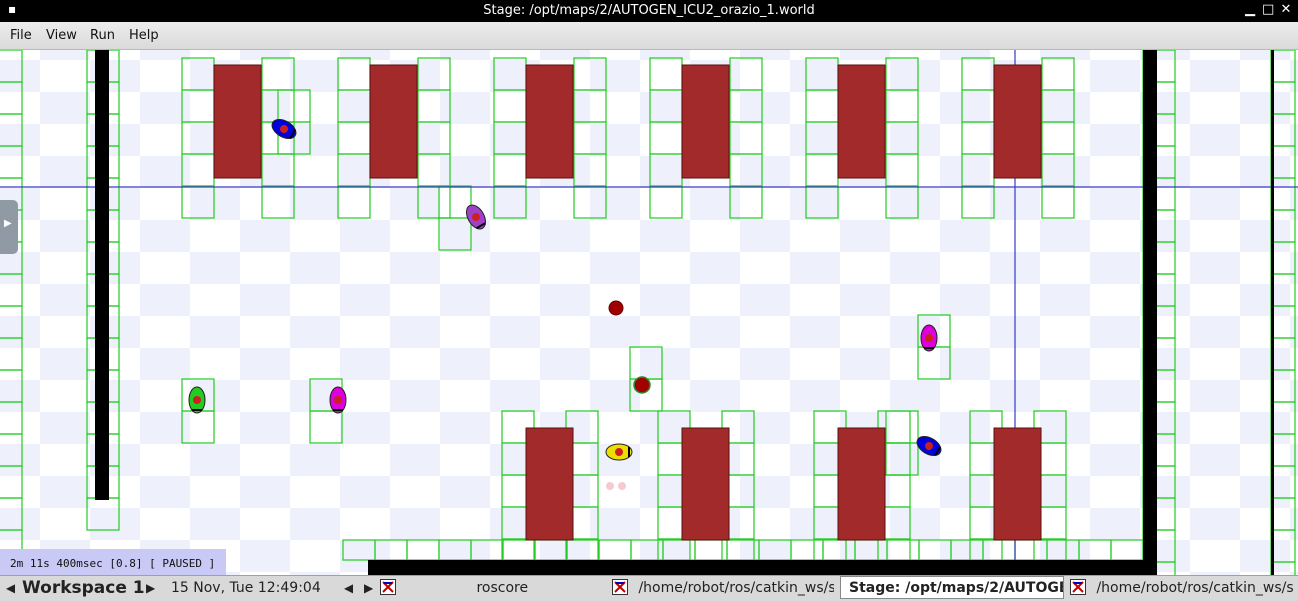  What do you see at coordinates (8, 223) in the screenshot?
I see `expand-arrow-icon: ▶` at bounding box center [8, 223].